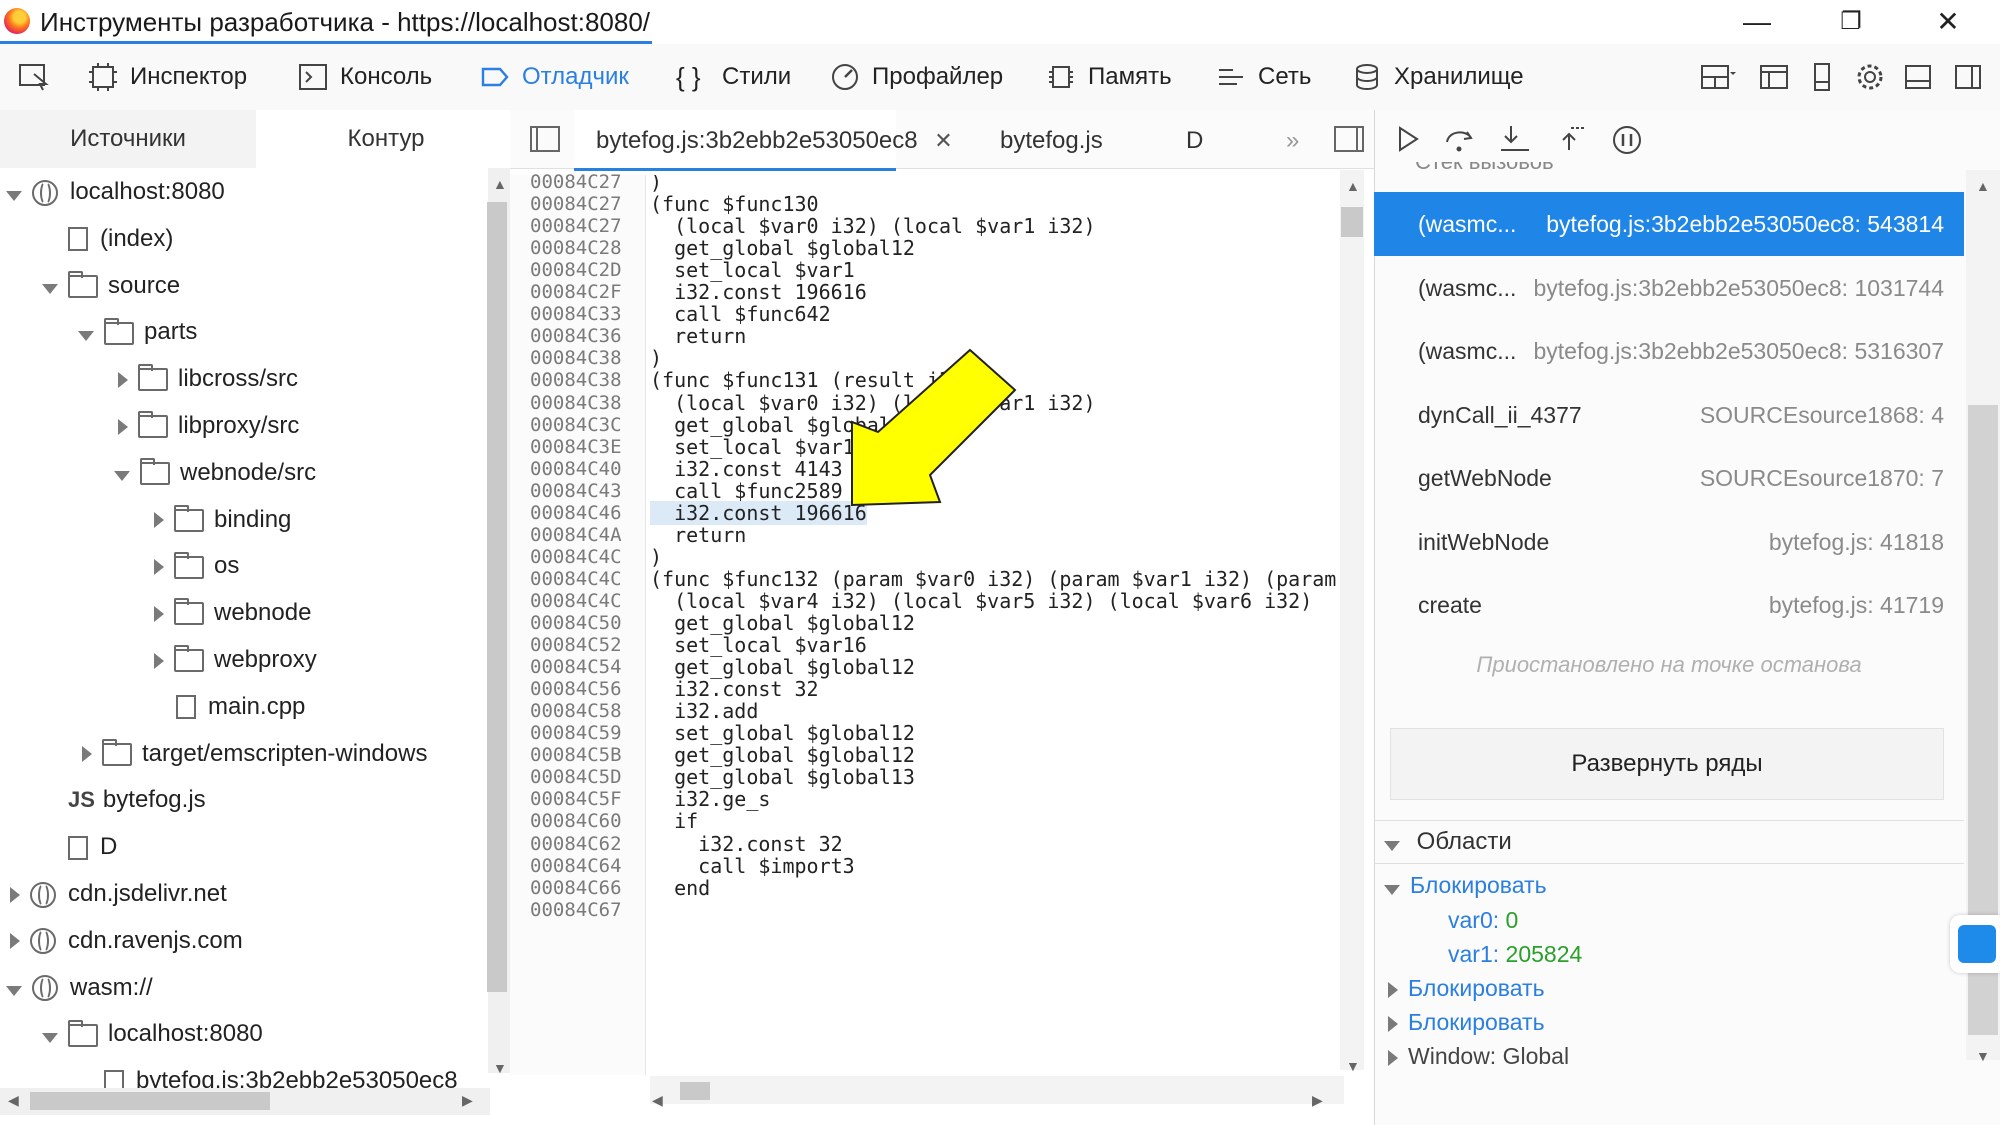  I want to click on tree-scroll-thumb, so click(497, 597).